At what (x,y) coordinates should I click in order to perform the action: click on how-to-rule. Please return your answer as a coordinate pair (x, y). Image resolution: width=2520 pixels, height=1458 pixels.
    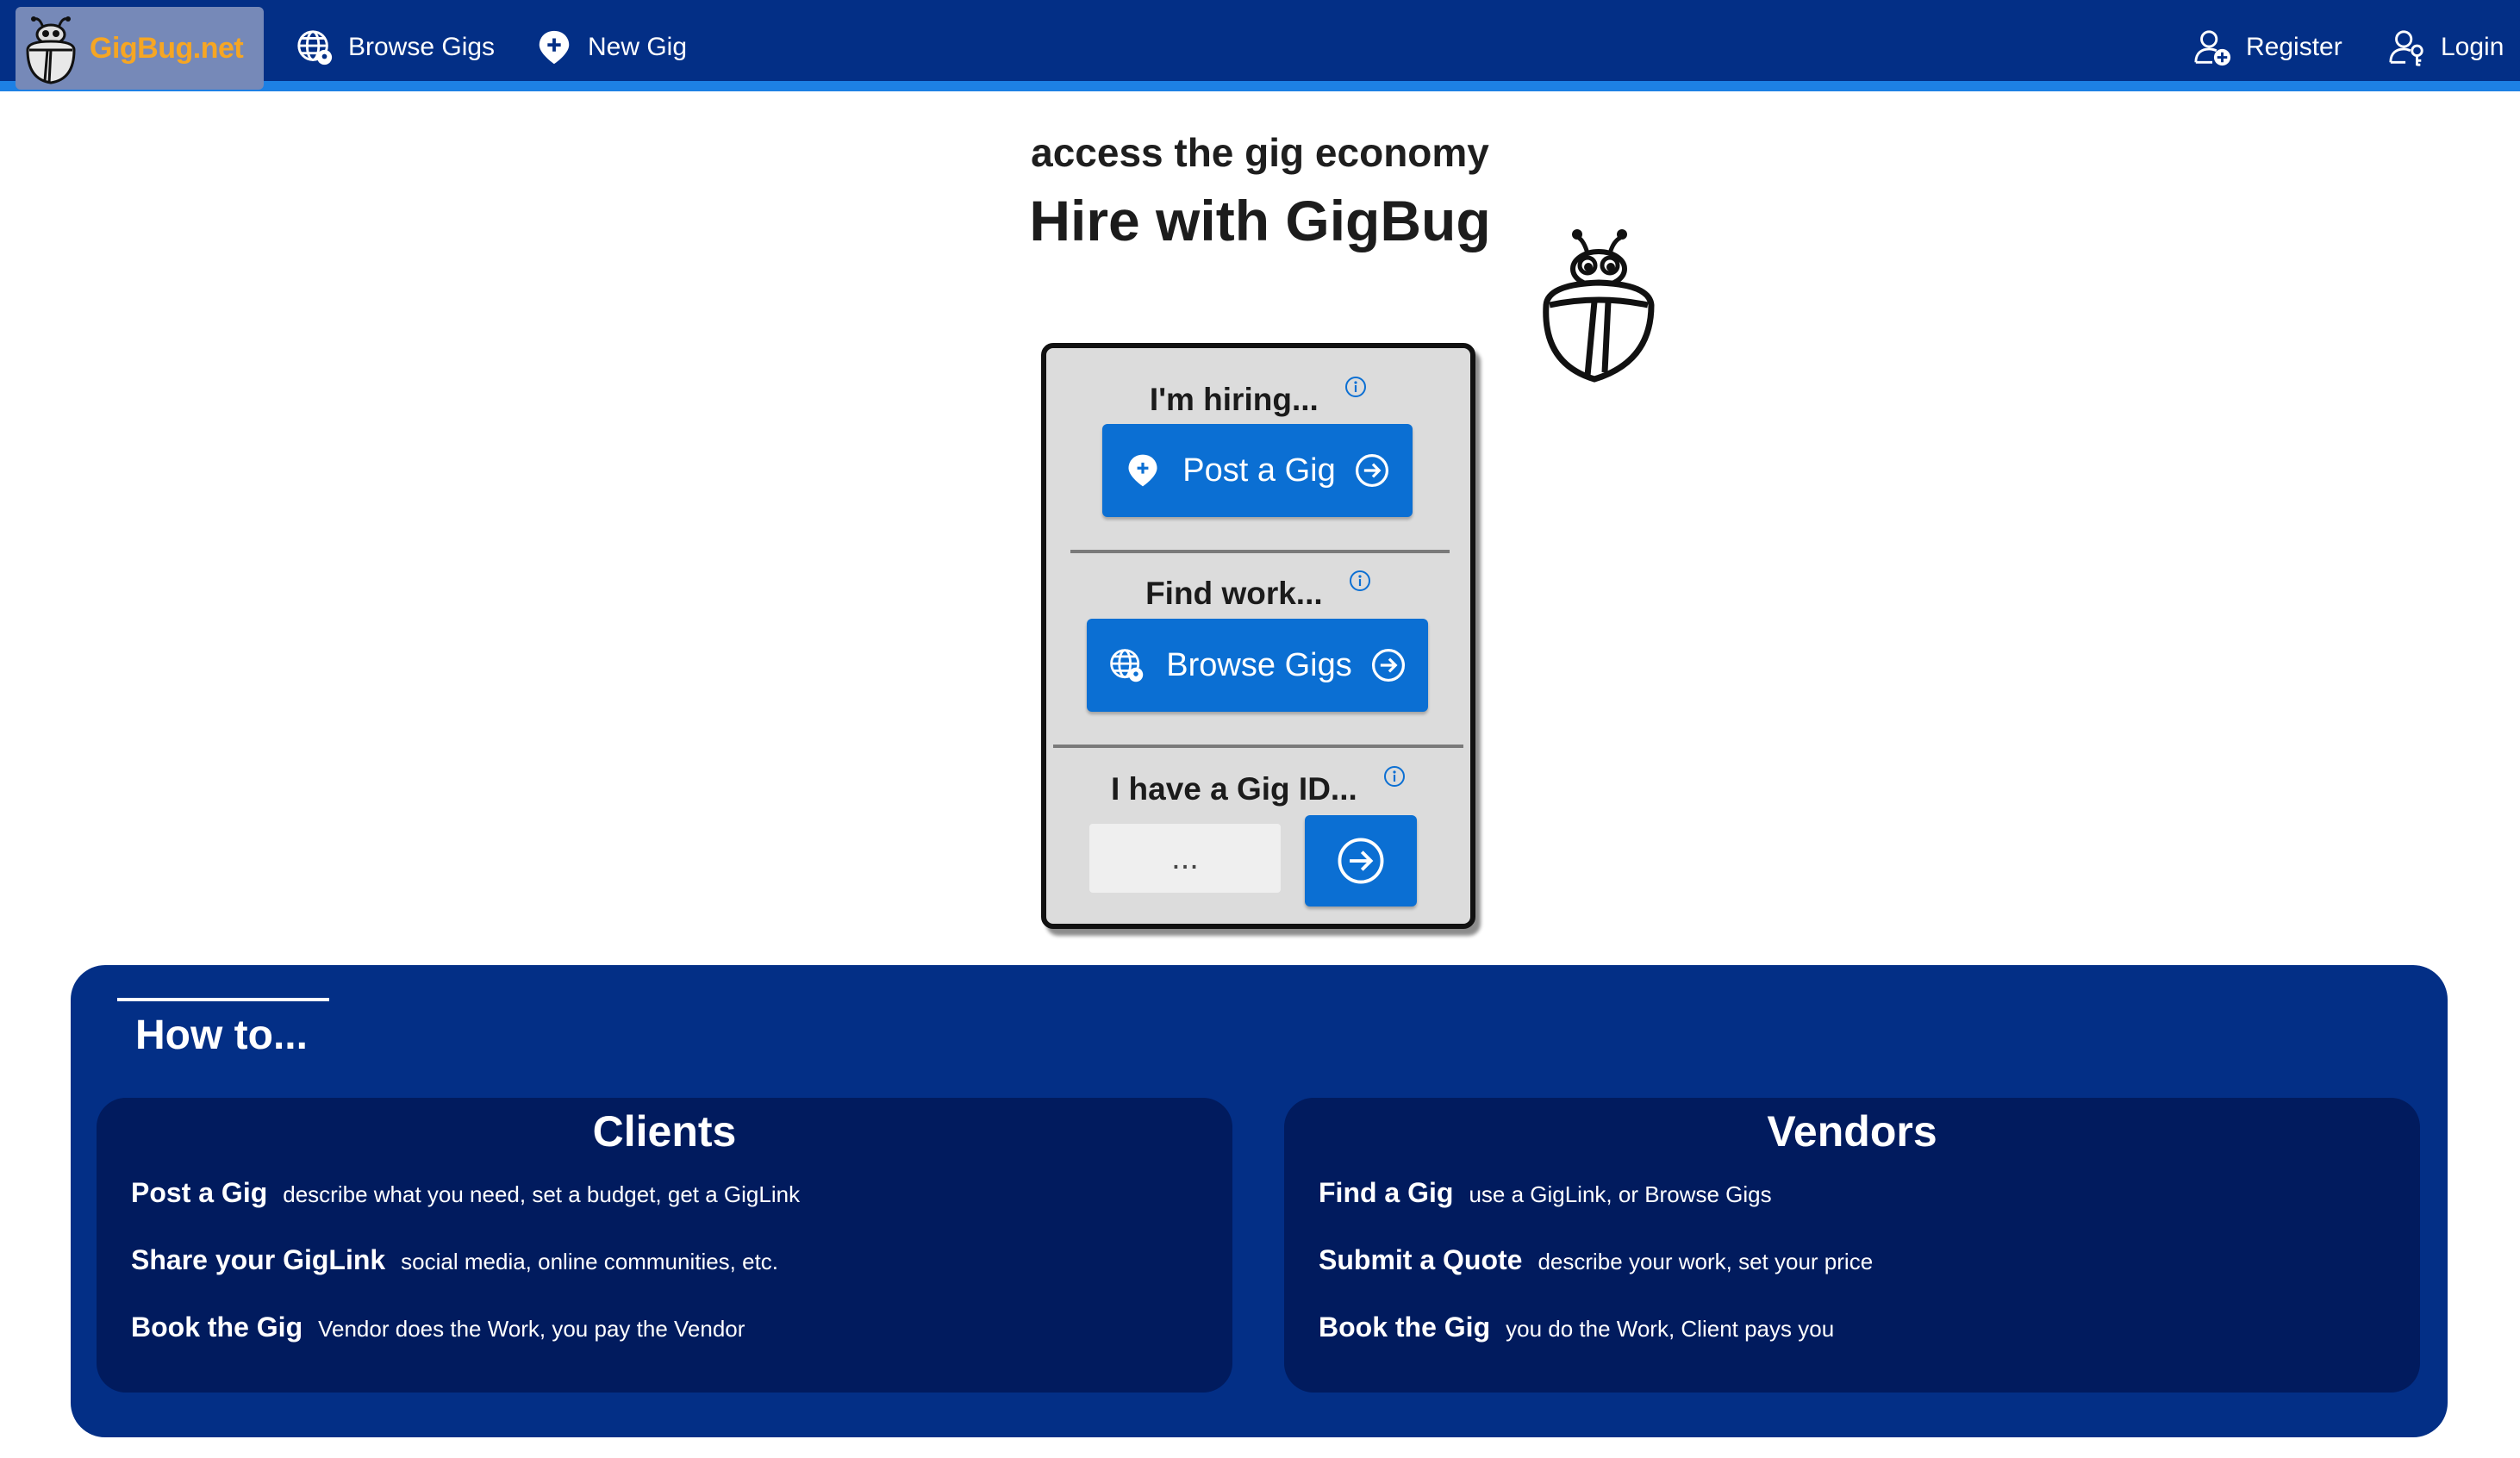
    Looking at the image, I should click on (223, 999).